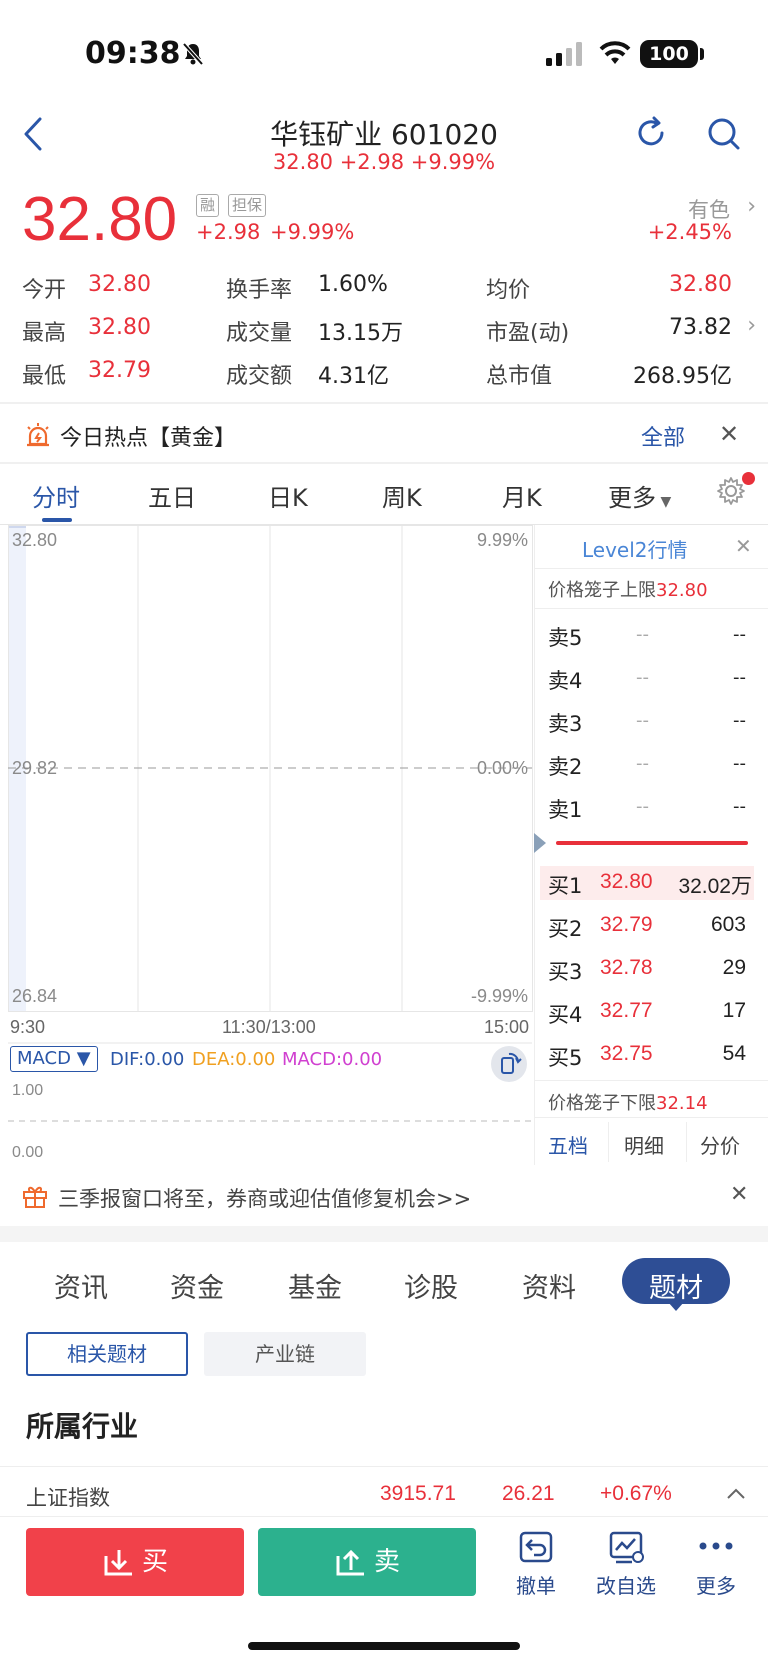 This screenshot has width=768, height=1669. Describe the element at coordinates (628, 1103) in the screenshot. I see `price-cage-lower: 价格笼子下限32.14` at that location.